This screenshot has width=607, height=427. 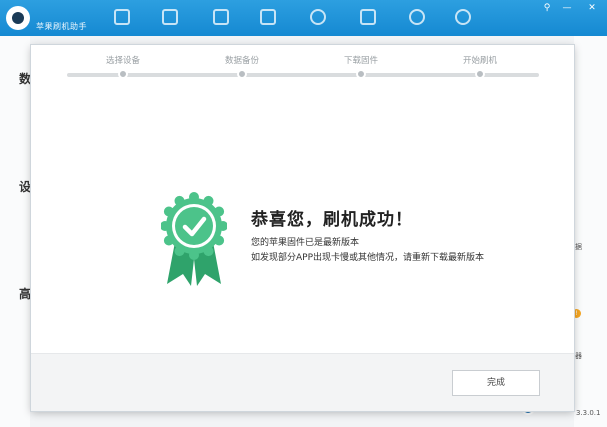 What do you see at coordinates (368, 258) in the screenshot?
I see `success-message-hint: 如发现部分APP出现卡慢或其他情况，请重新下载最新版本` at bounding box center [368, 258].